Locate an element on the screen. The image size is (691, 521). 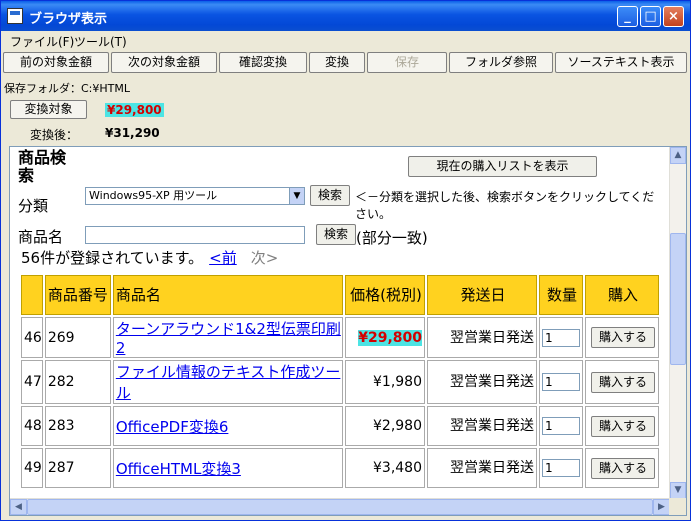
confirm-convert-button: 確認変換 is located at coordinates (263, 62).